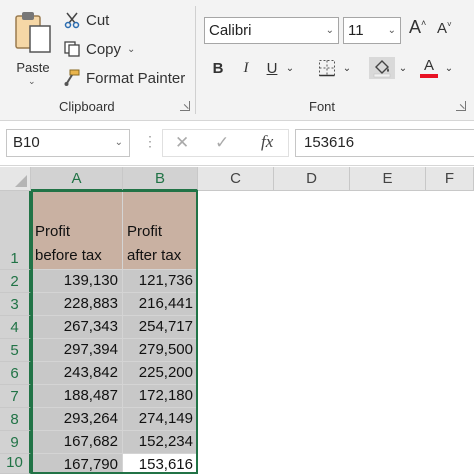 This screenshot has height=474, width=474. I want to click on scissors-icon, so click(72, 20).